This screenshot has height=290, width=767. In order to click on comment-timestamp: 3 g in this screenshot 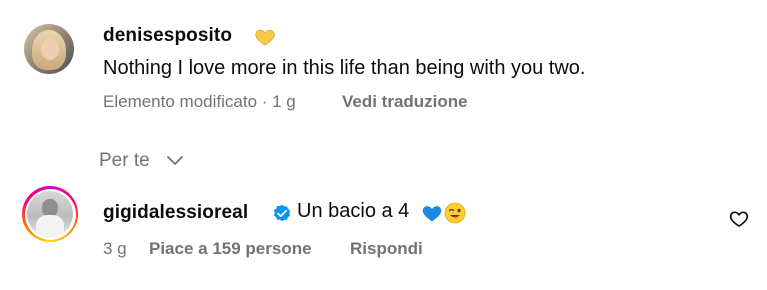, I will do `click(115, 248)`.